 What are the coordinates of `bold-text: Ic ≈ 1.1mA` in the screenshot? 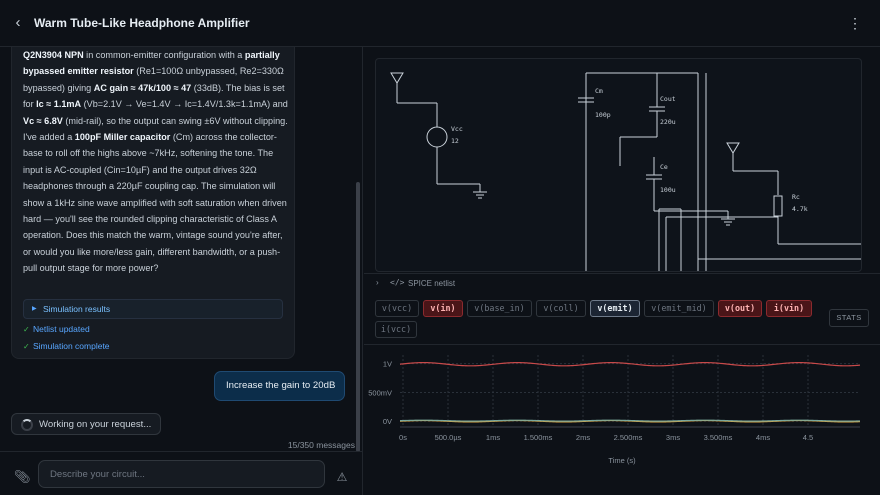 It's located at (59, 104).